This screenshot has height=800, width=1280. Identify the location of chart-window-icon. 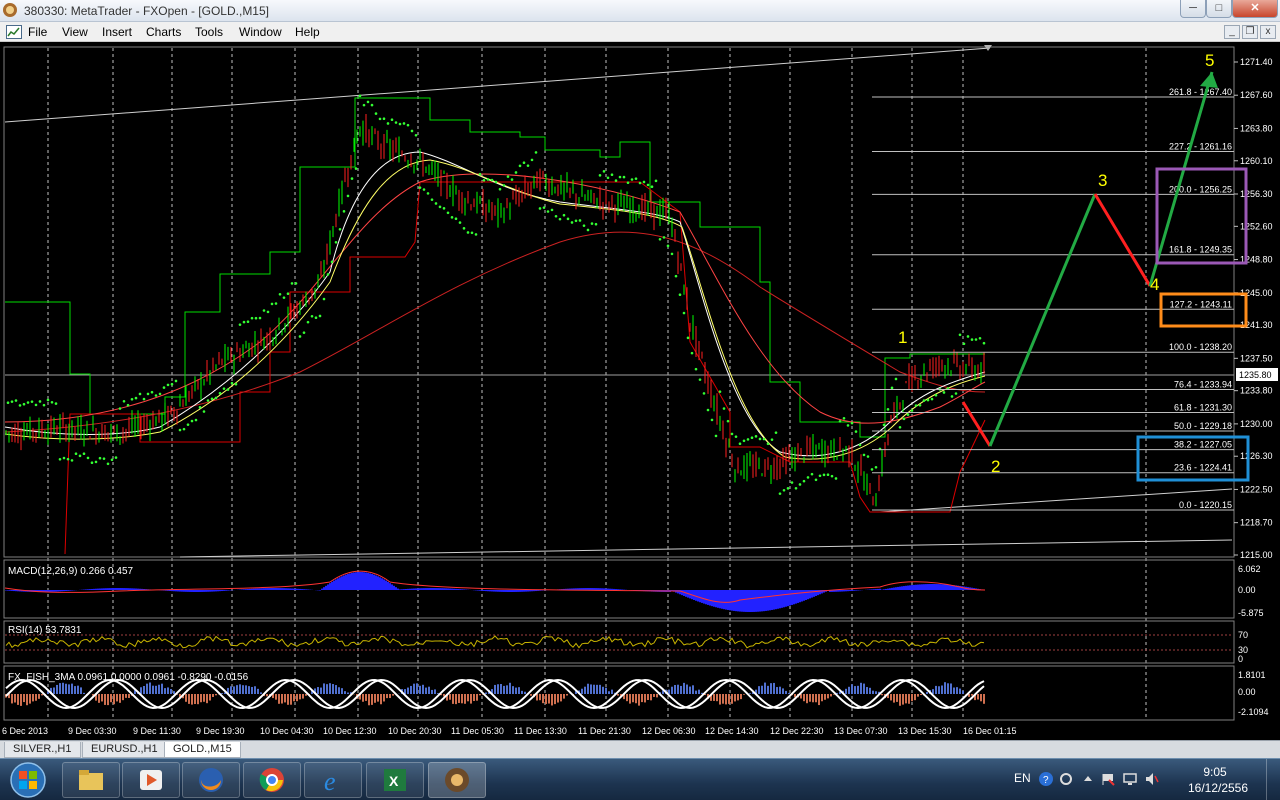
(14, 32).